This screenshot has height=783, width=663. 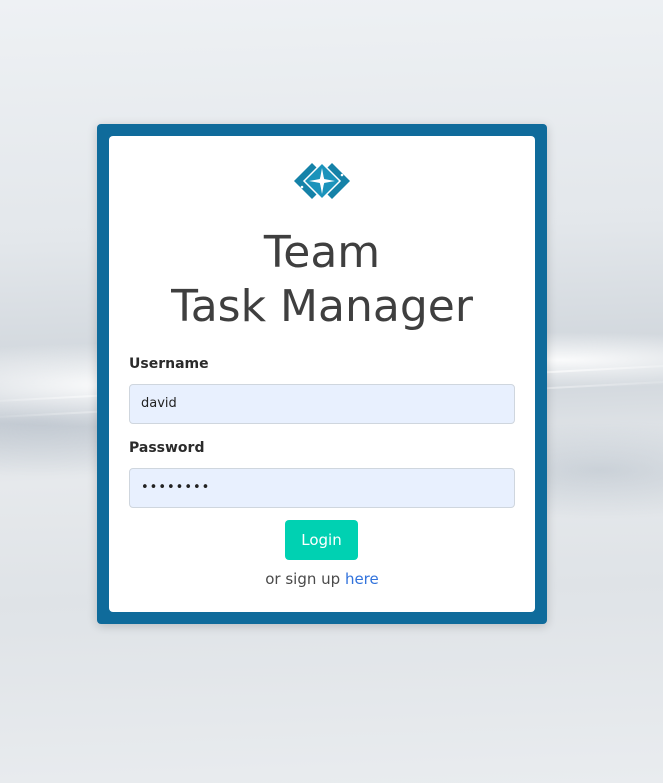 I want to click on username-input: david, so click(x=322, y=404).